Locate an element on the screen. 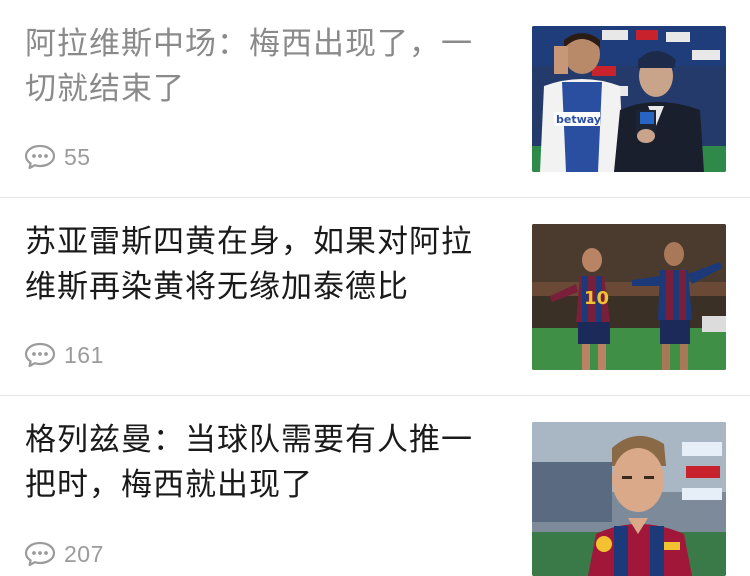 Image resolution: width=750 pixels, height=576 pixels. svg-text: 10 is located at coordinates (596, 298).